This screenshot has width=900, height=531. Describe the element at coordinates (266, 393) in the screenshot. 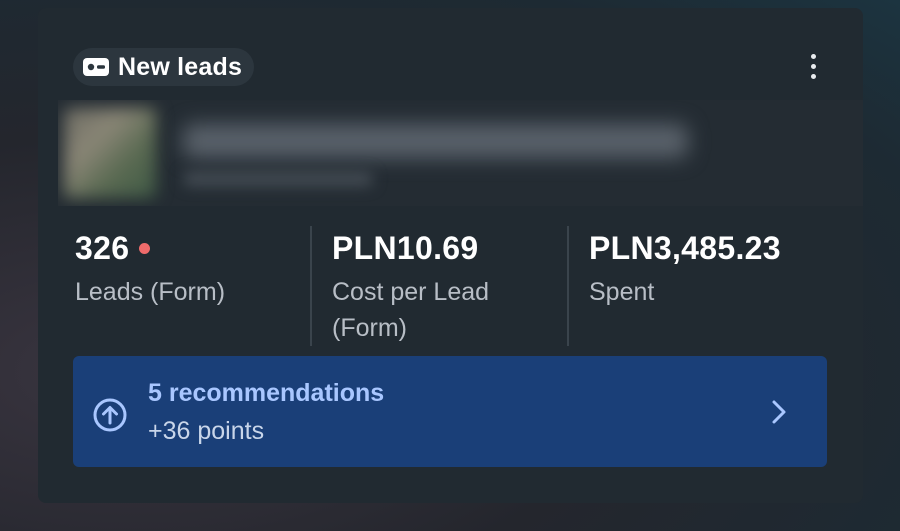

I see `recommendations-title: 5 recommendations` at that location.